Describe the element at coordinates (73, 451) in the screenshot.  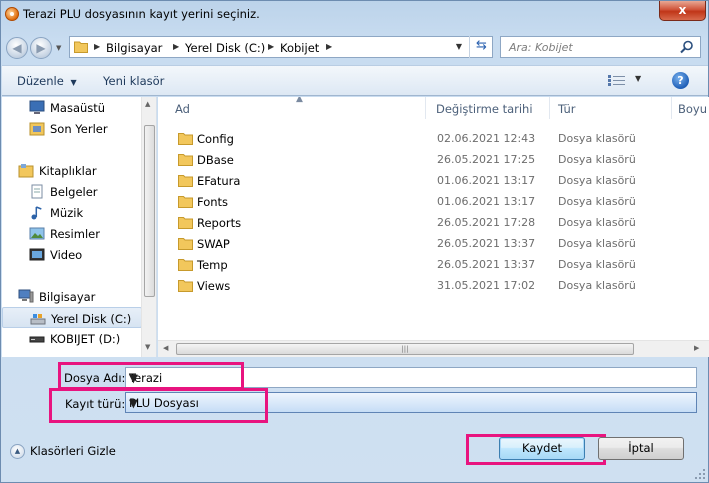
I see `hide-folders-label: Klasörleri Gizle` at that location.